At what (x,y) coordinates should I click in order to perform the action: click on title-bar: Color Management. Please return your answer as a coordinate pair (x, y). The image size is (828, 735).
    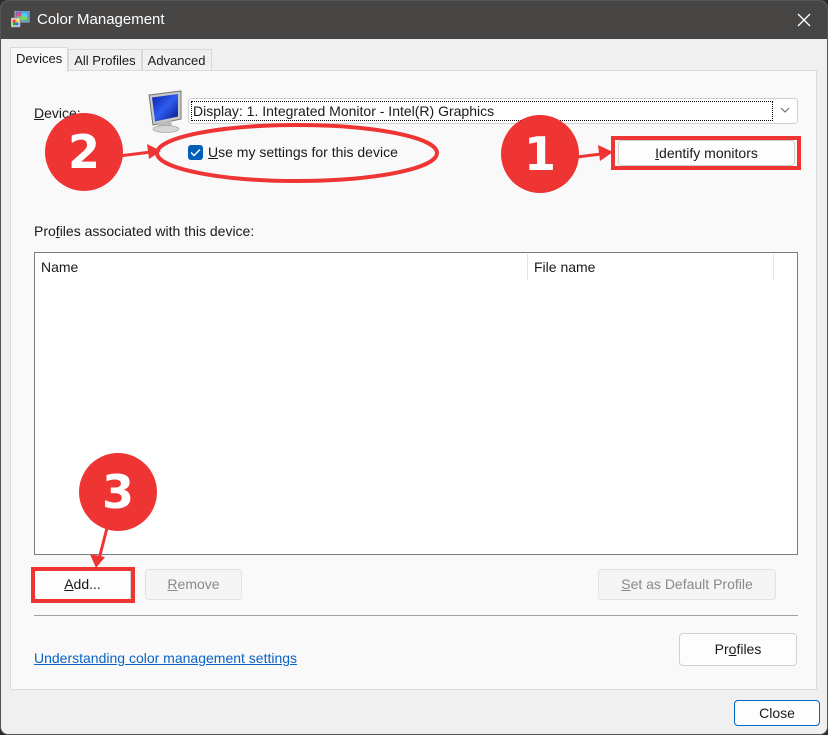
    Looking at the image, I should click on (414, 20).